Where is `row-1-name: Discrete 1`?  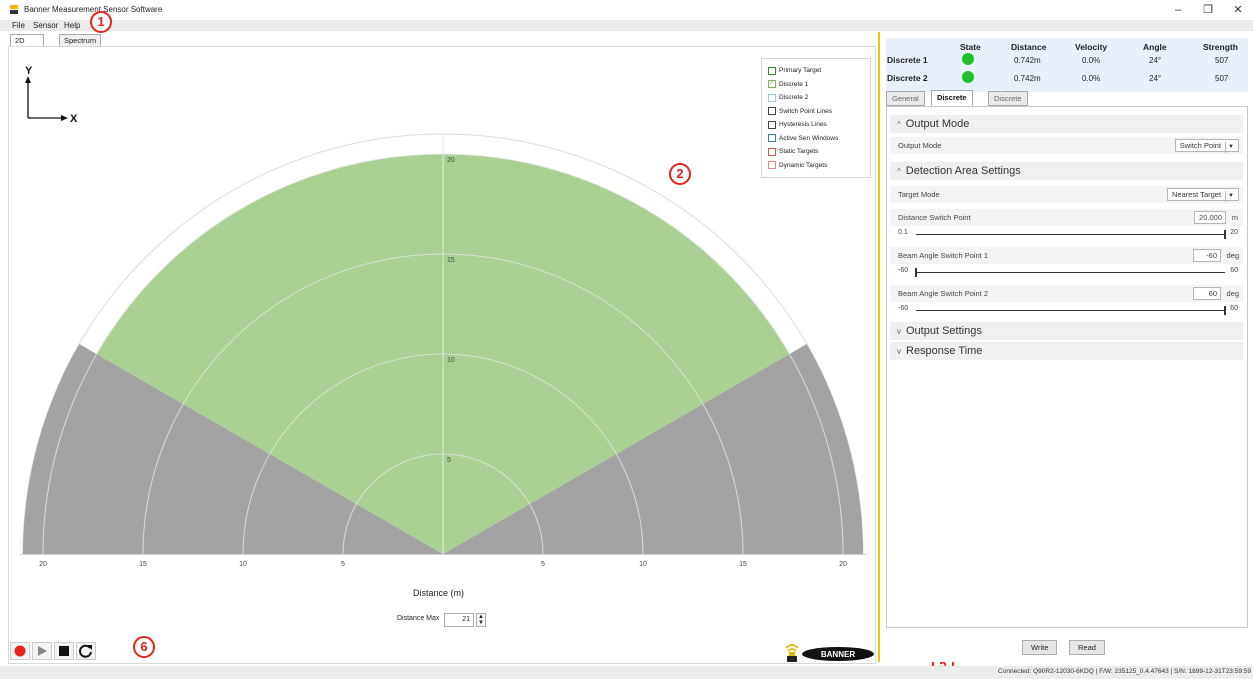 row-1-name: Discrete 1 is located at coordinates (907, 60).